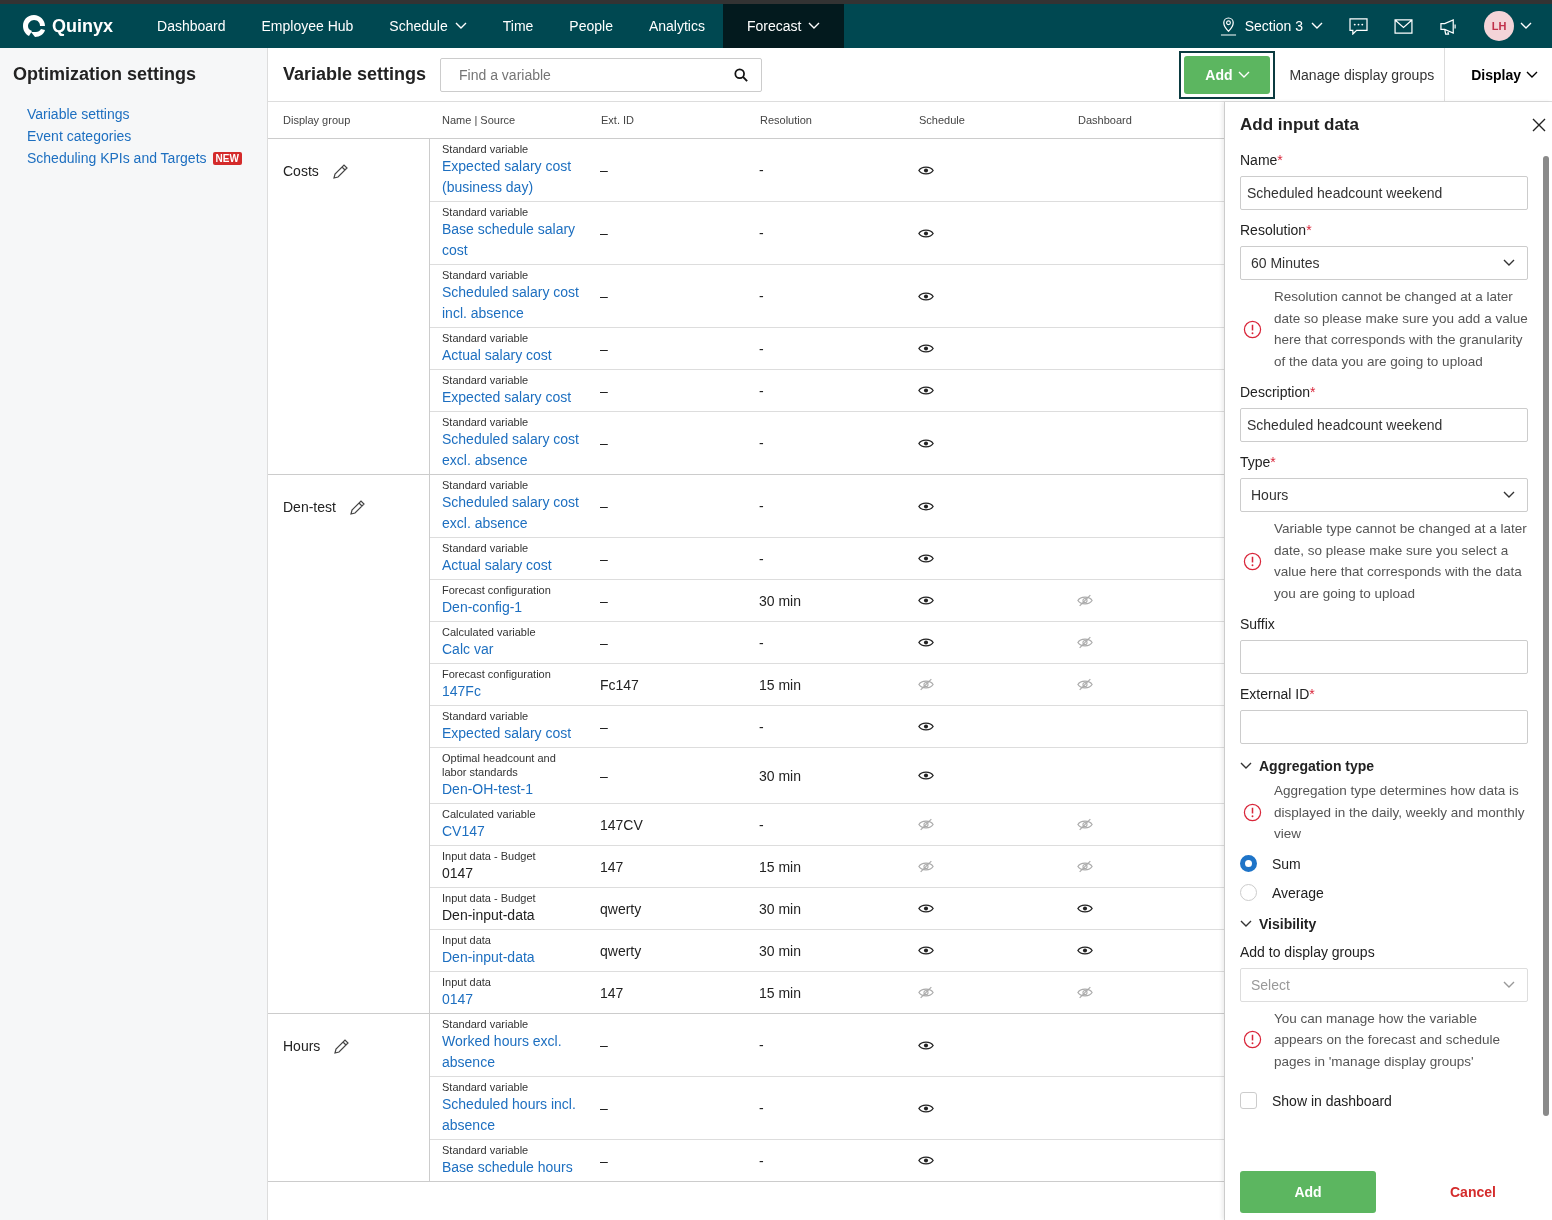  What do you see at coordinates (780, 775) in the screenshot?
I see `resolution: 30 min` at bounding box center [780, 775].